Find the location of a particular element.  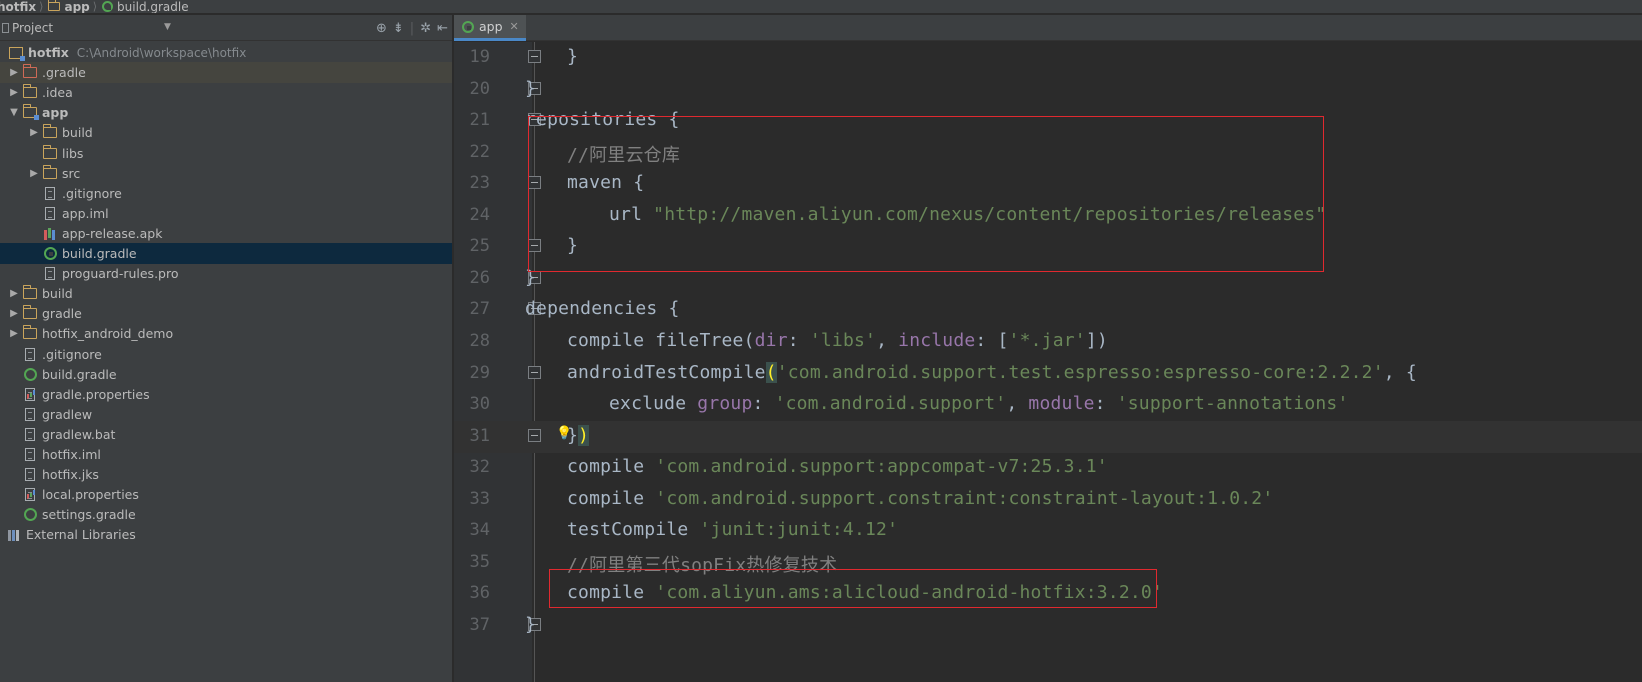

line-number: 28 is located at coordinates (479, 340).